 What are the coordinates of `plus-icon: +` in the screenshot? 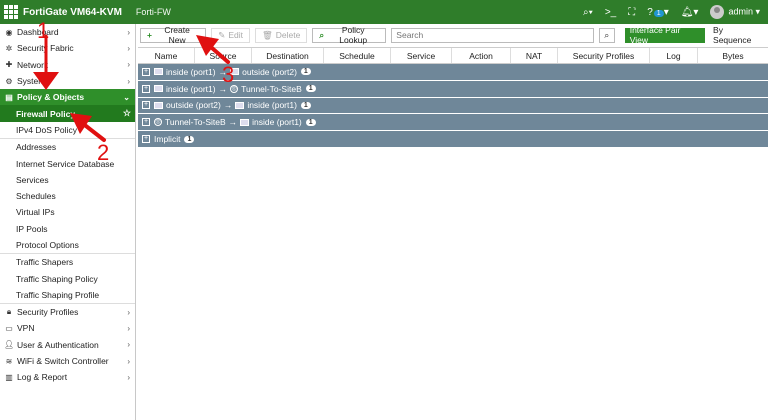 It's located at (149, 35).